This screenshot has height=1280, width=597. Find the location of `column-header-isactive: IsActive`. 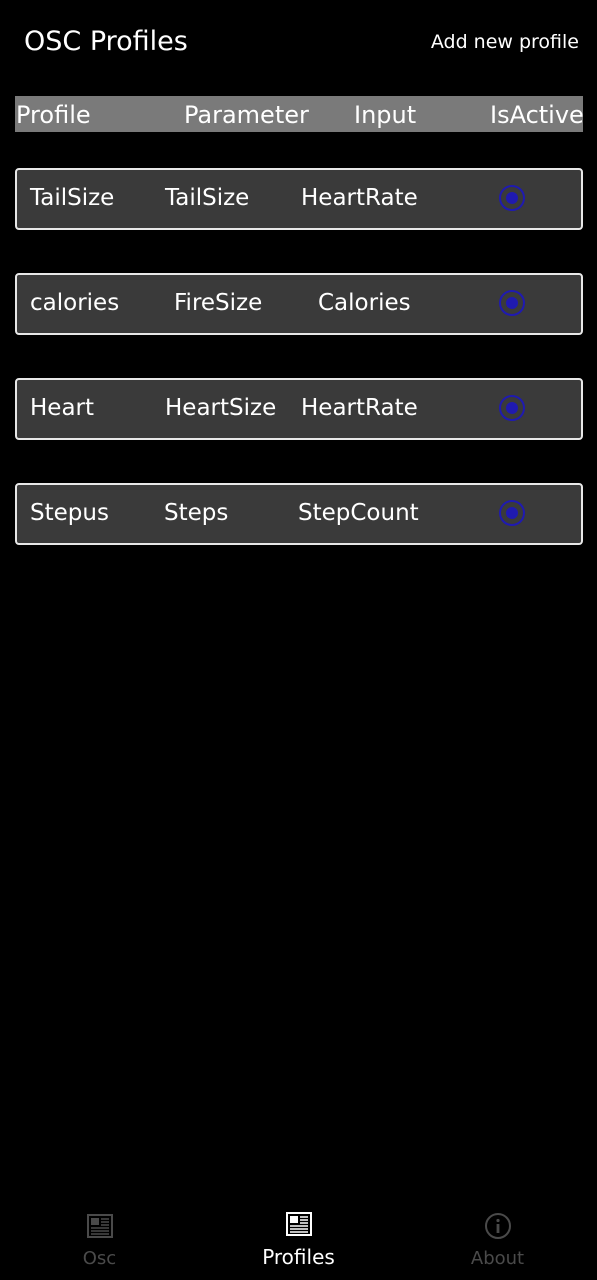

column-header-isactive: IsActive is located at coordinates (537, 115).